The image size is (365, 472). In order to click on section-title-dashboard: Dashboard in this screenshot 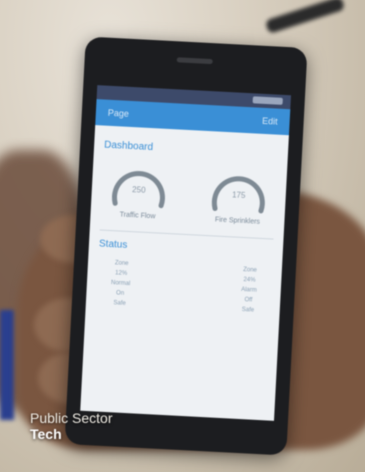, I will do `click(128, 146)`.